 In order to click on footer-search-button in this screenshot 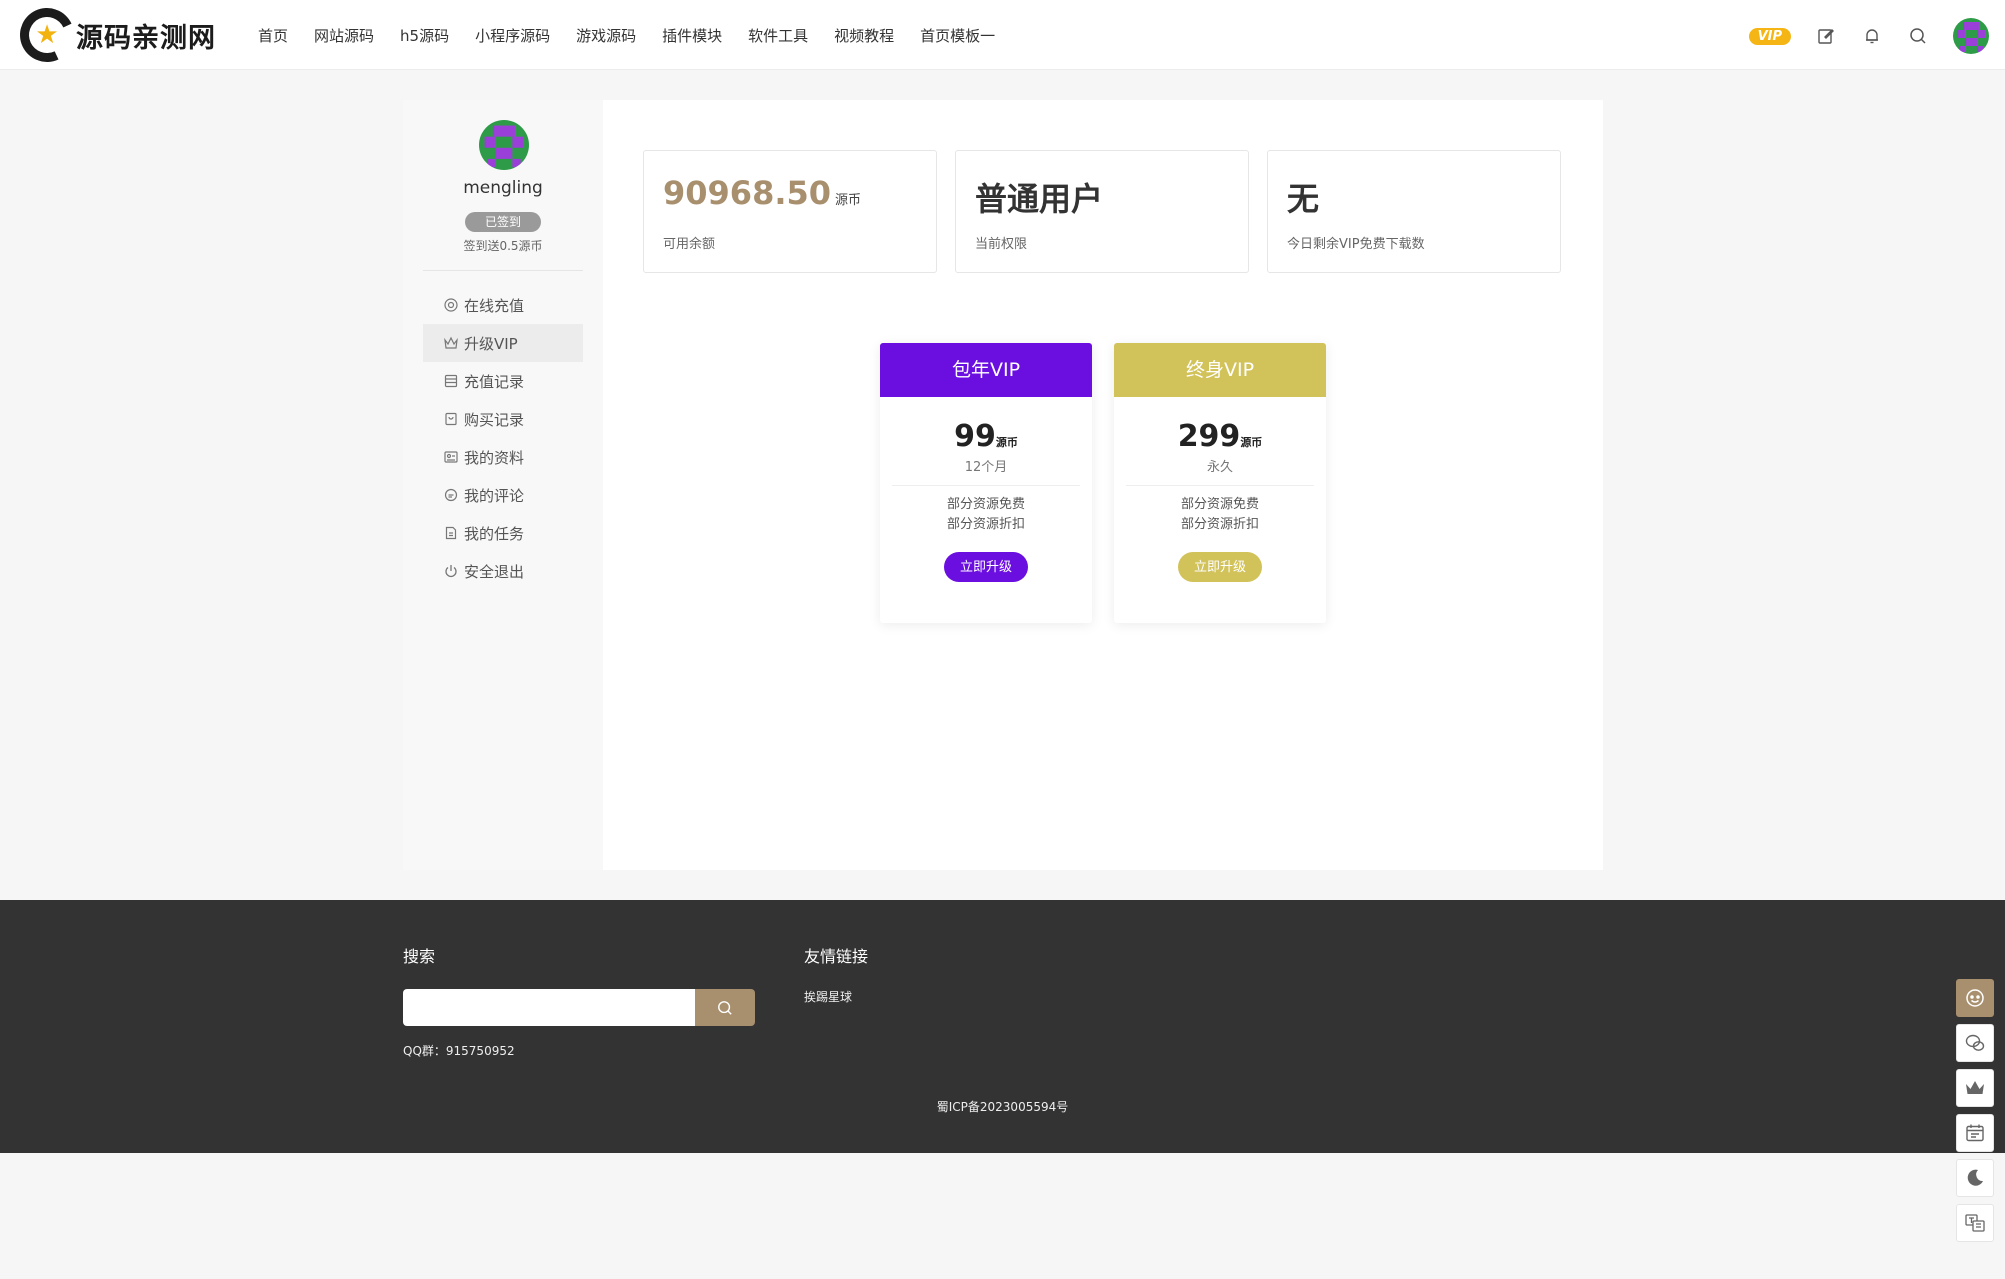, I will do `click(725, 1007)`.